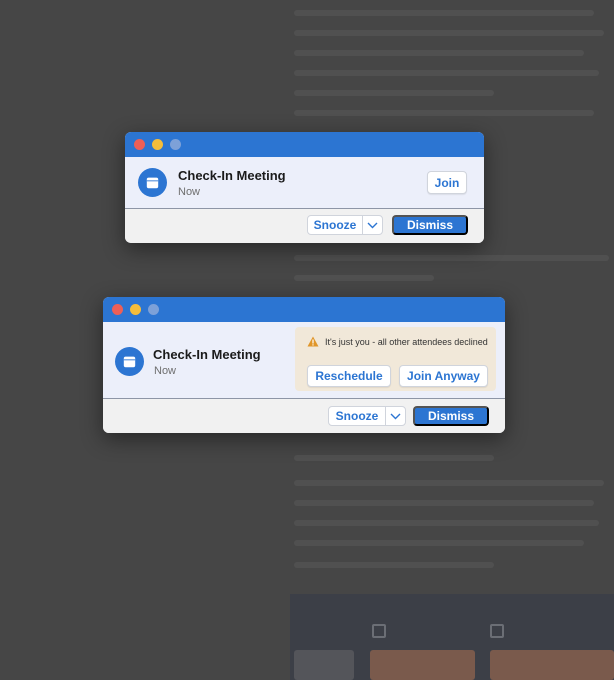  I want to click on warning-icon, so click(313, 341).